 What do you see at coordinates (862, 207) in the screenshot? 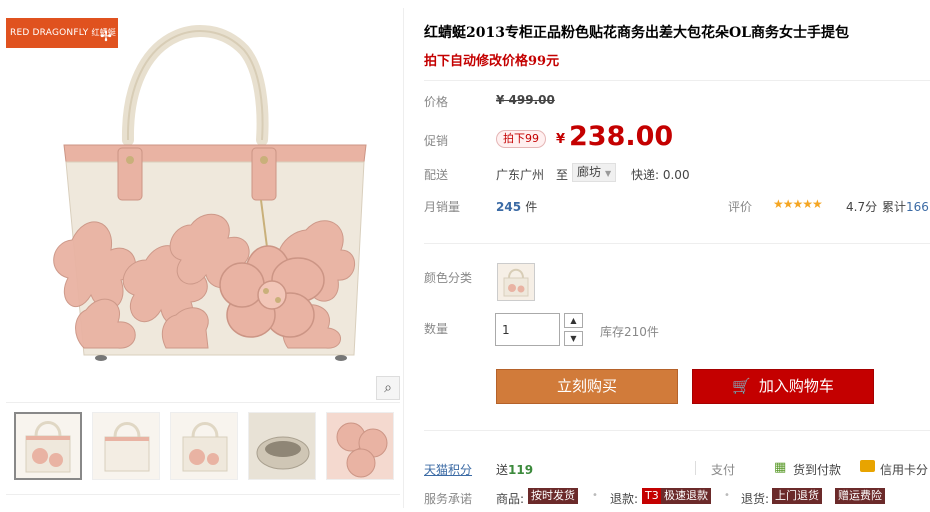
I see `rating-score: 4.7分` at bounding box center [862, 207].